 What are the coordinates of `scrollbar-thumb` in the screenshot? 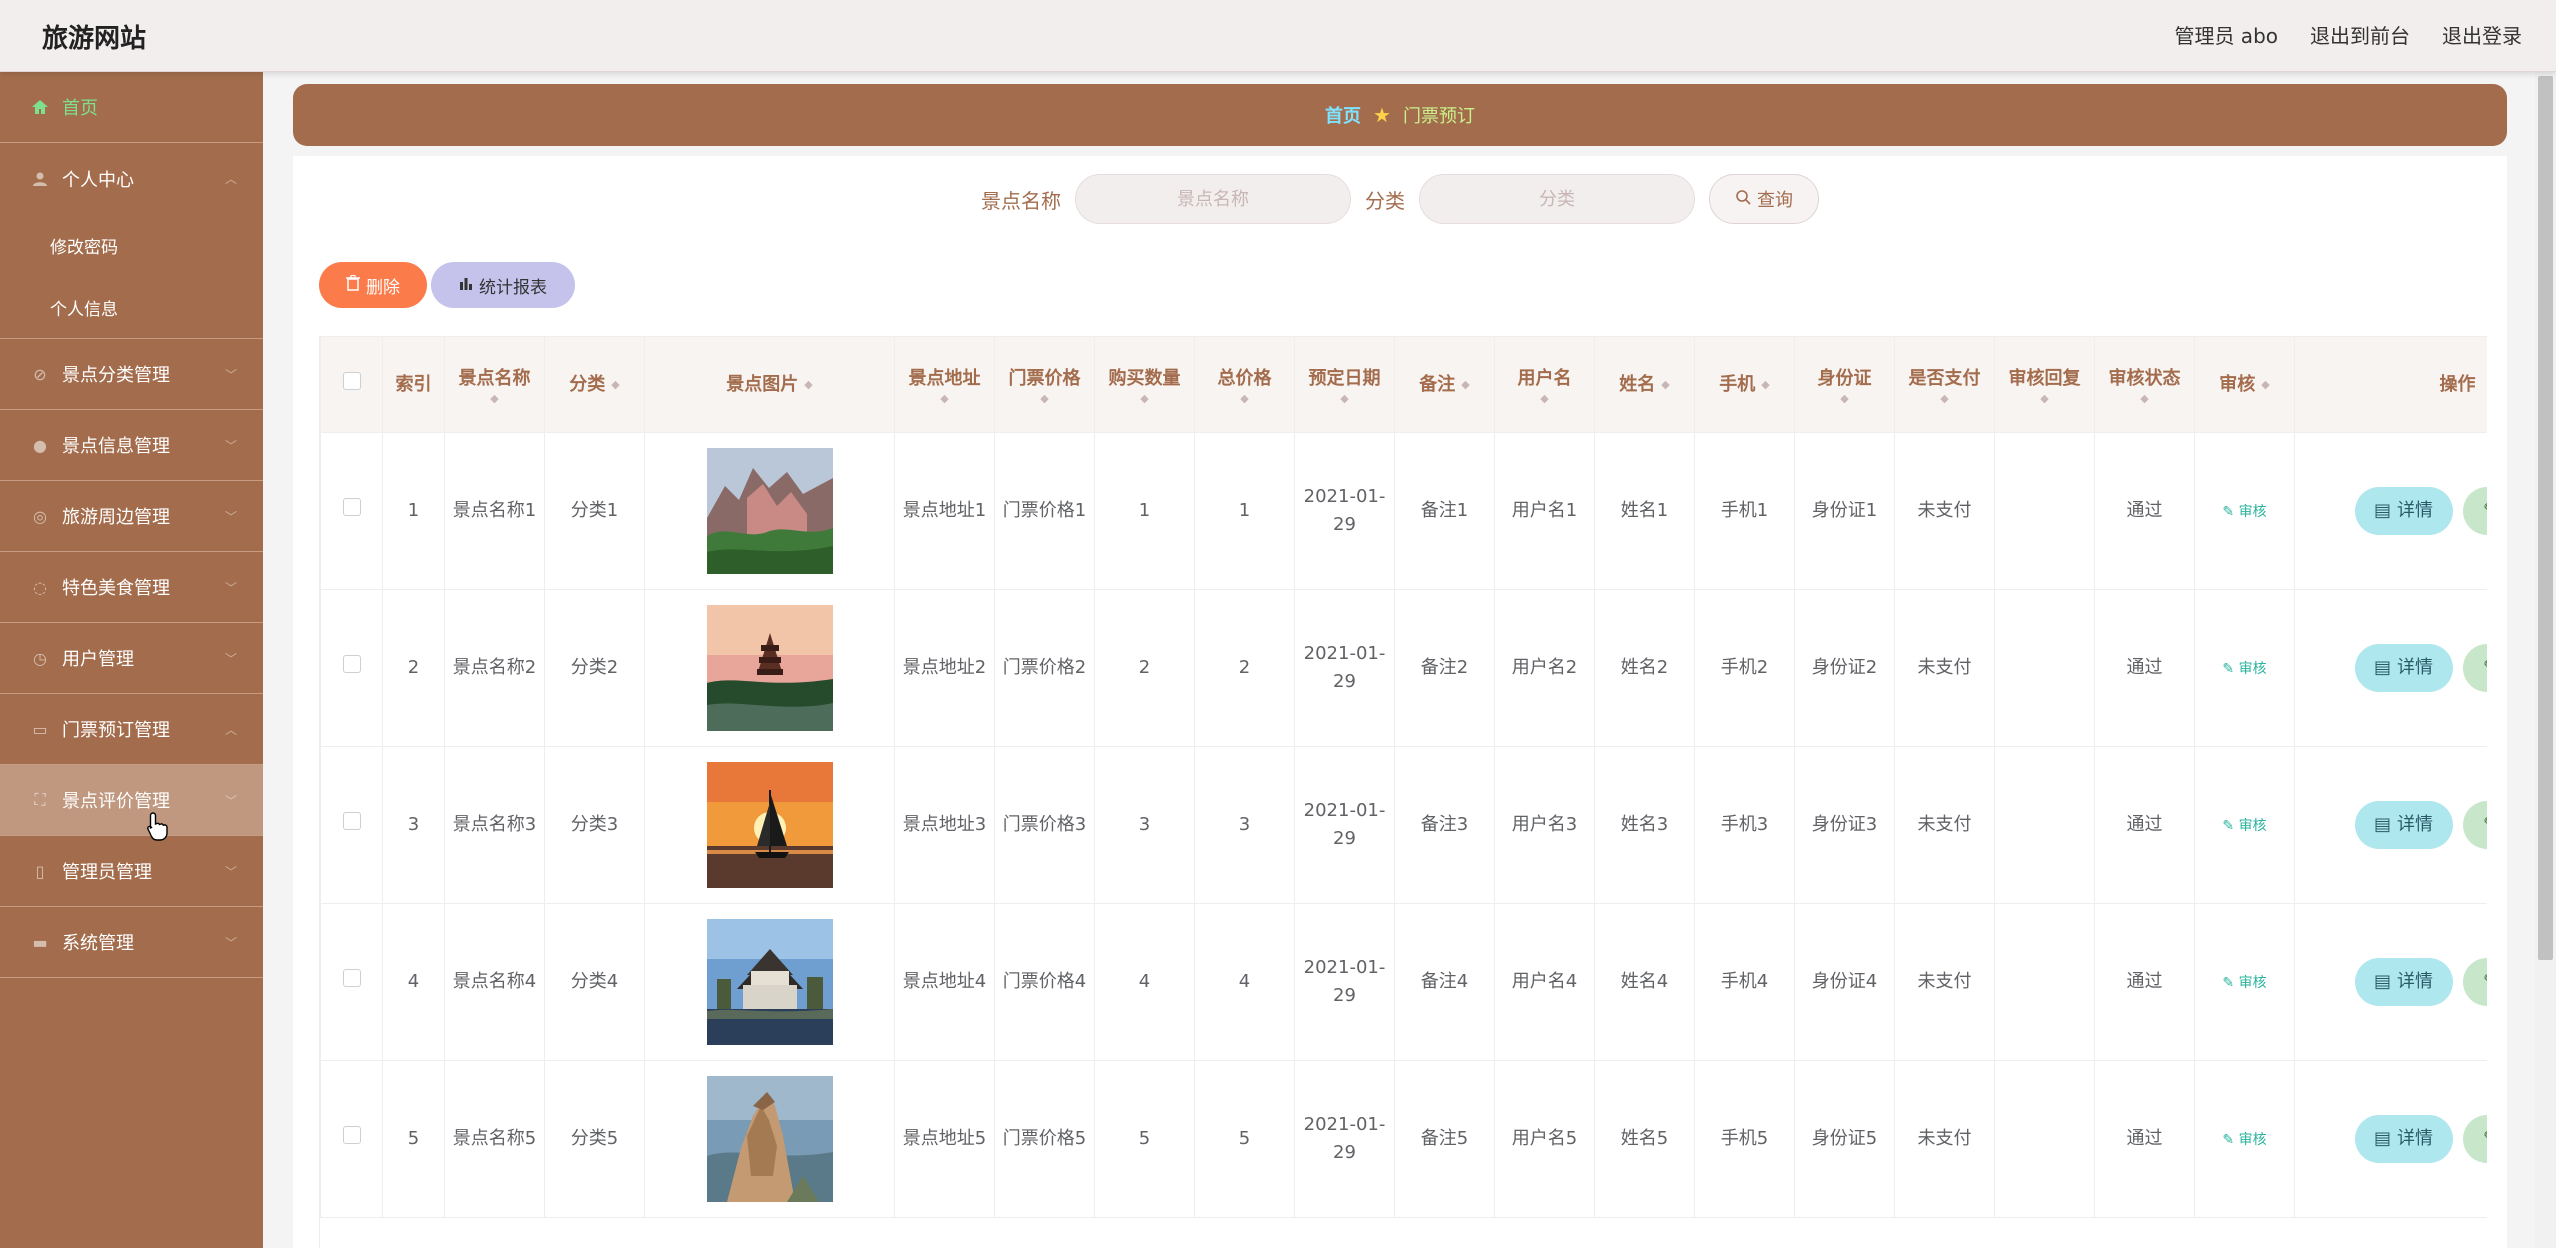 It's located at (2545, 518).